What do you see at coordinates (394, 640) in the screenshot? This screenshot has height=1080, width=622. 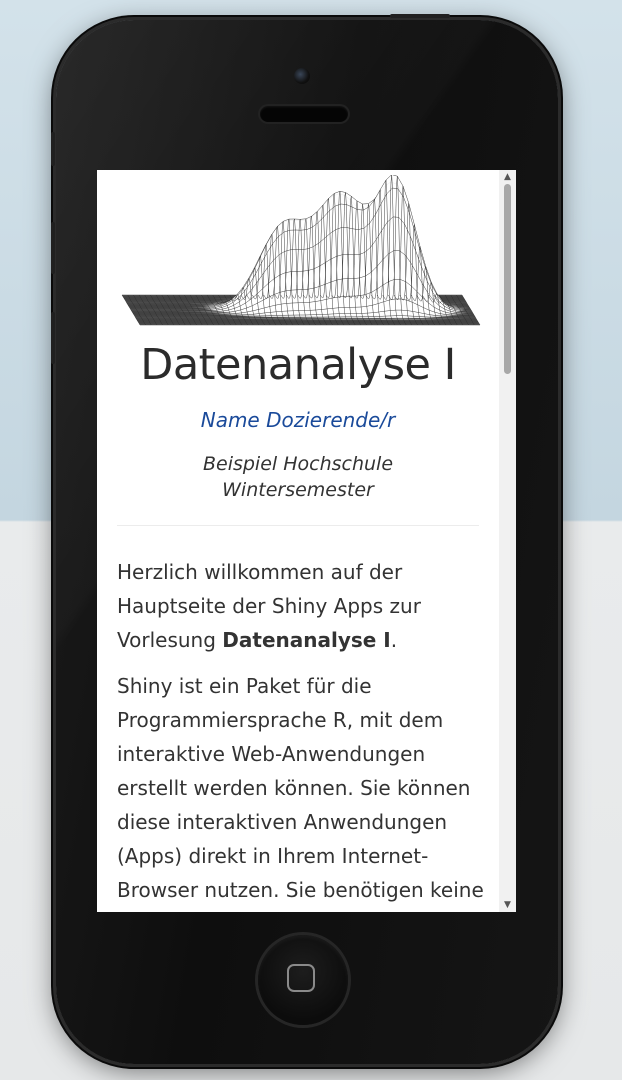 I see `intro-text-end: .` at bounding box center [394, 640].